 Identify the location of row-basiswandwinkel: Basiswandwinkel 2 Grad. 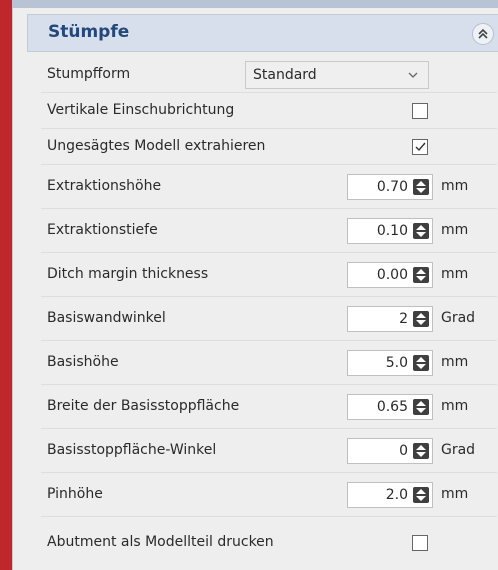
(269, 319).